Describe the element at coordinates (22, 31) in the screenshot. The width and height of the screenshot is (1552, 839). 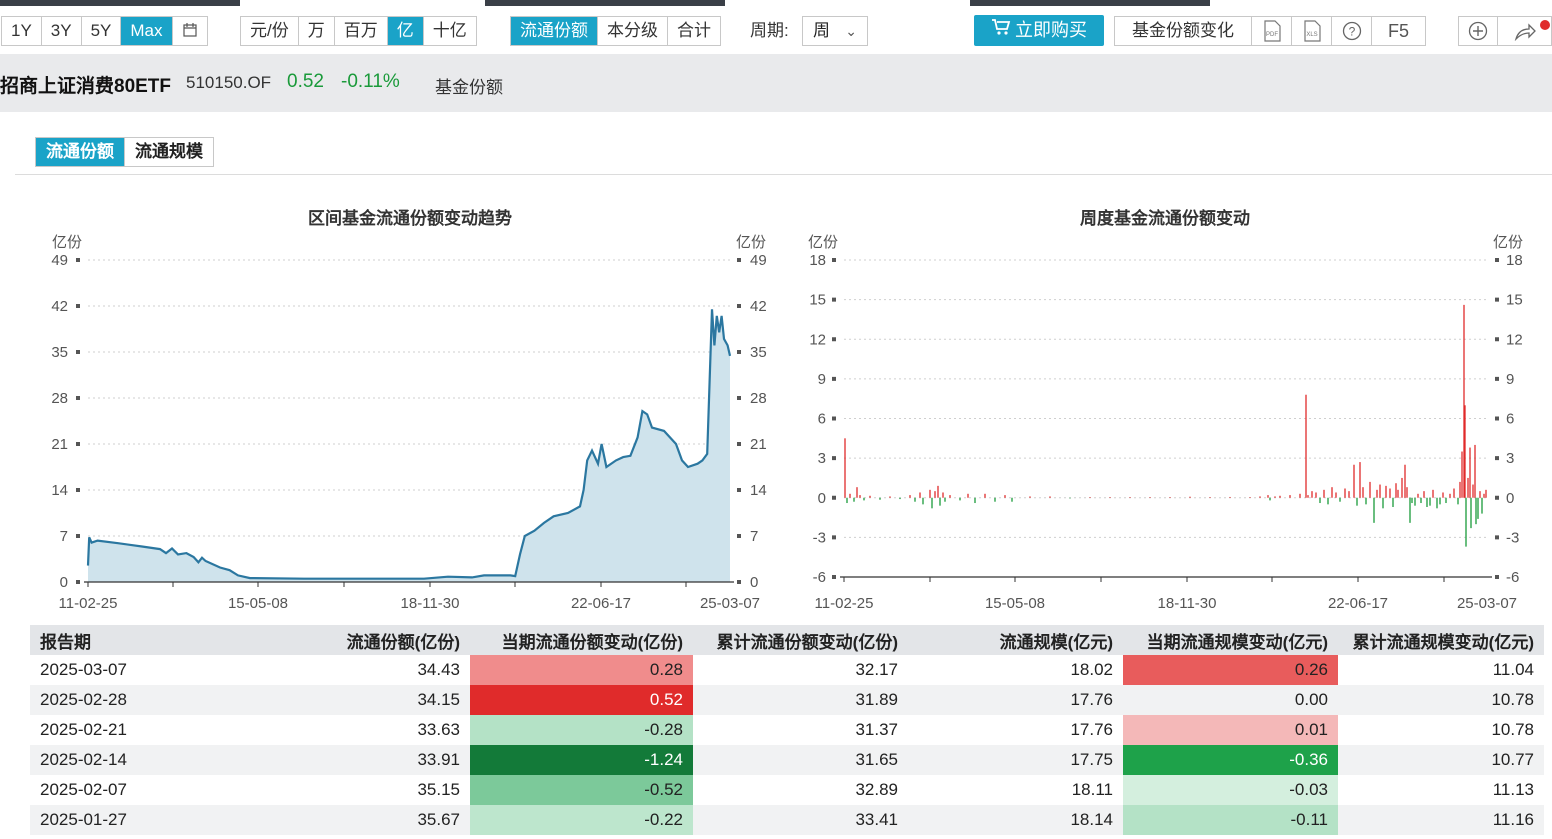
I see `range-button-0: 1Y` at that location.